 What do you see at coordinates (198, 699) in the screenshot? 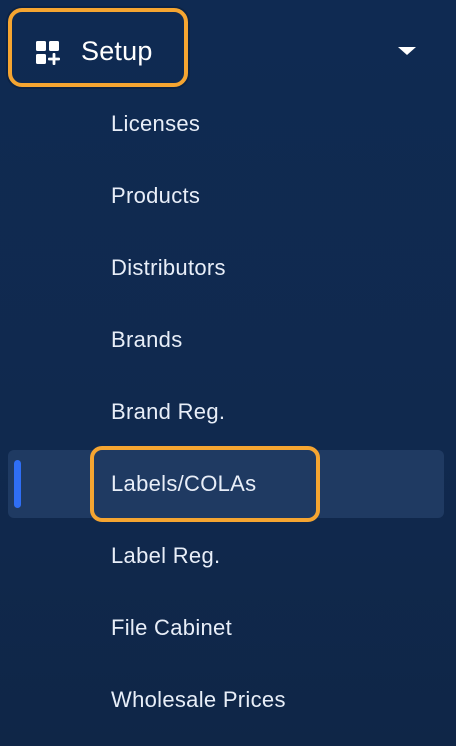
I see `menu-item-label: Wholesale Prices` at bounding box center [198, 699].